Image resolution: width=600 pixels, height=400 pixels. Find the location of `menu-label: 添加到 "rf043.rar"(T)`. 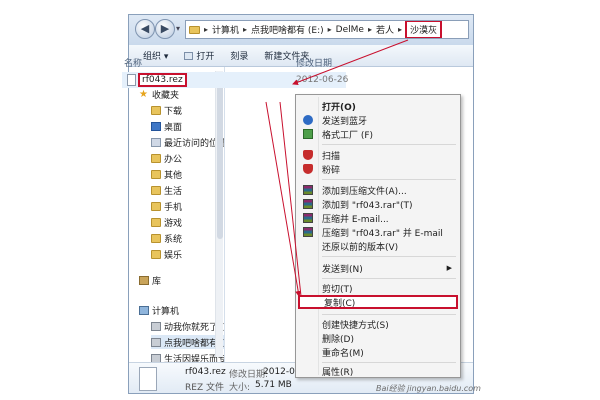

menu-label: 添加到 "rf043.rar"(T) is located at coordinates (367, 205).